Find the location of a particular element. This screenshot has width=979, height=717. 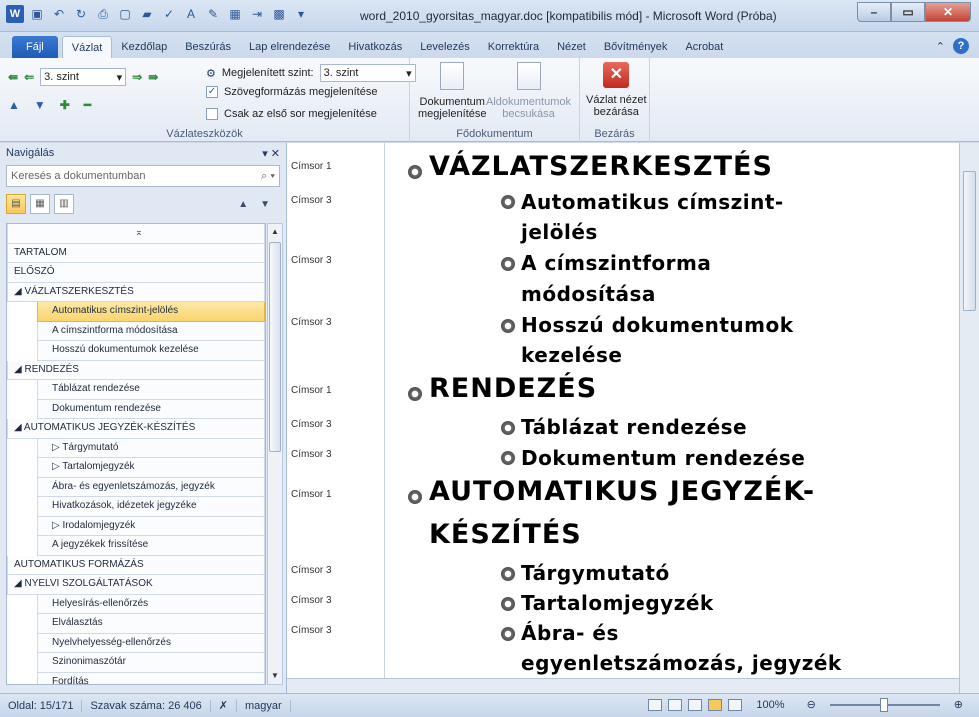

browse-pages-icon: ▦ is located at coordinates (40, 204).